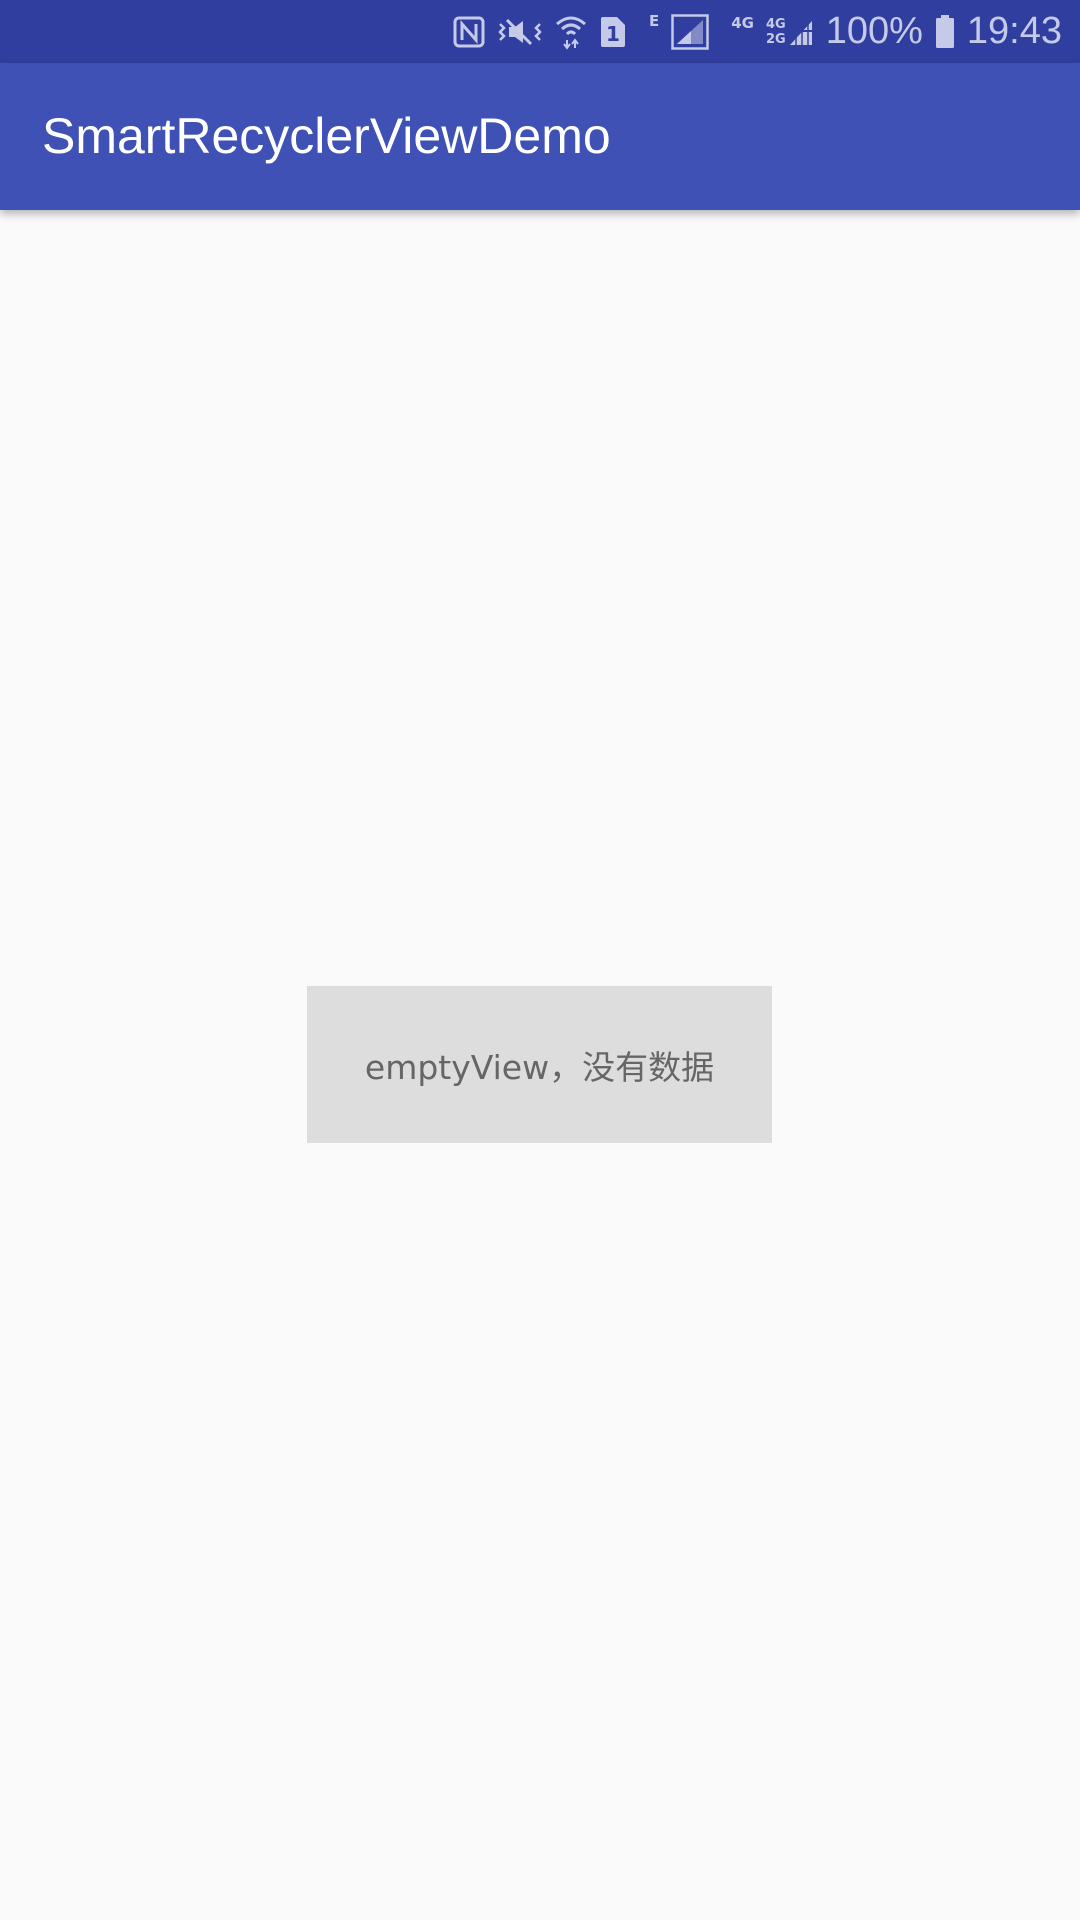  Describe the element at coordinates (945, 31) in the screenshot. I see `battery-icon` at that location.